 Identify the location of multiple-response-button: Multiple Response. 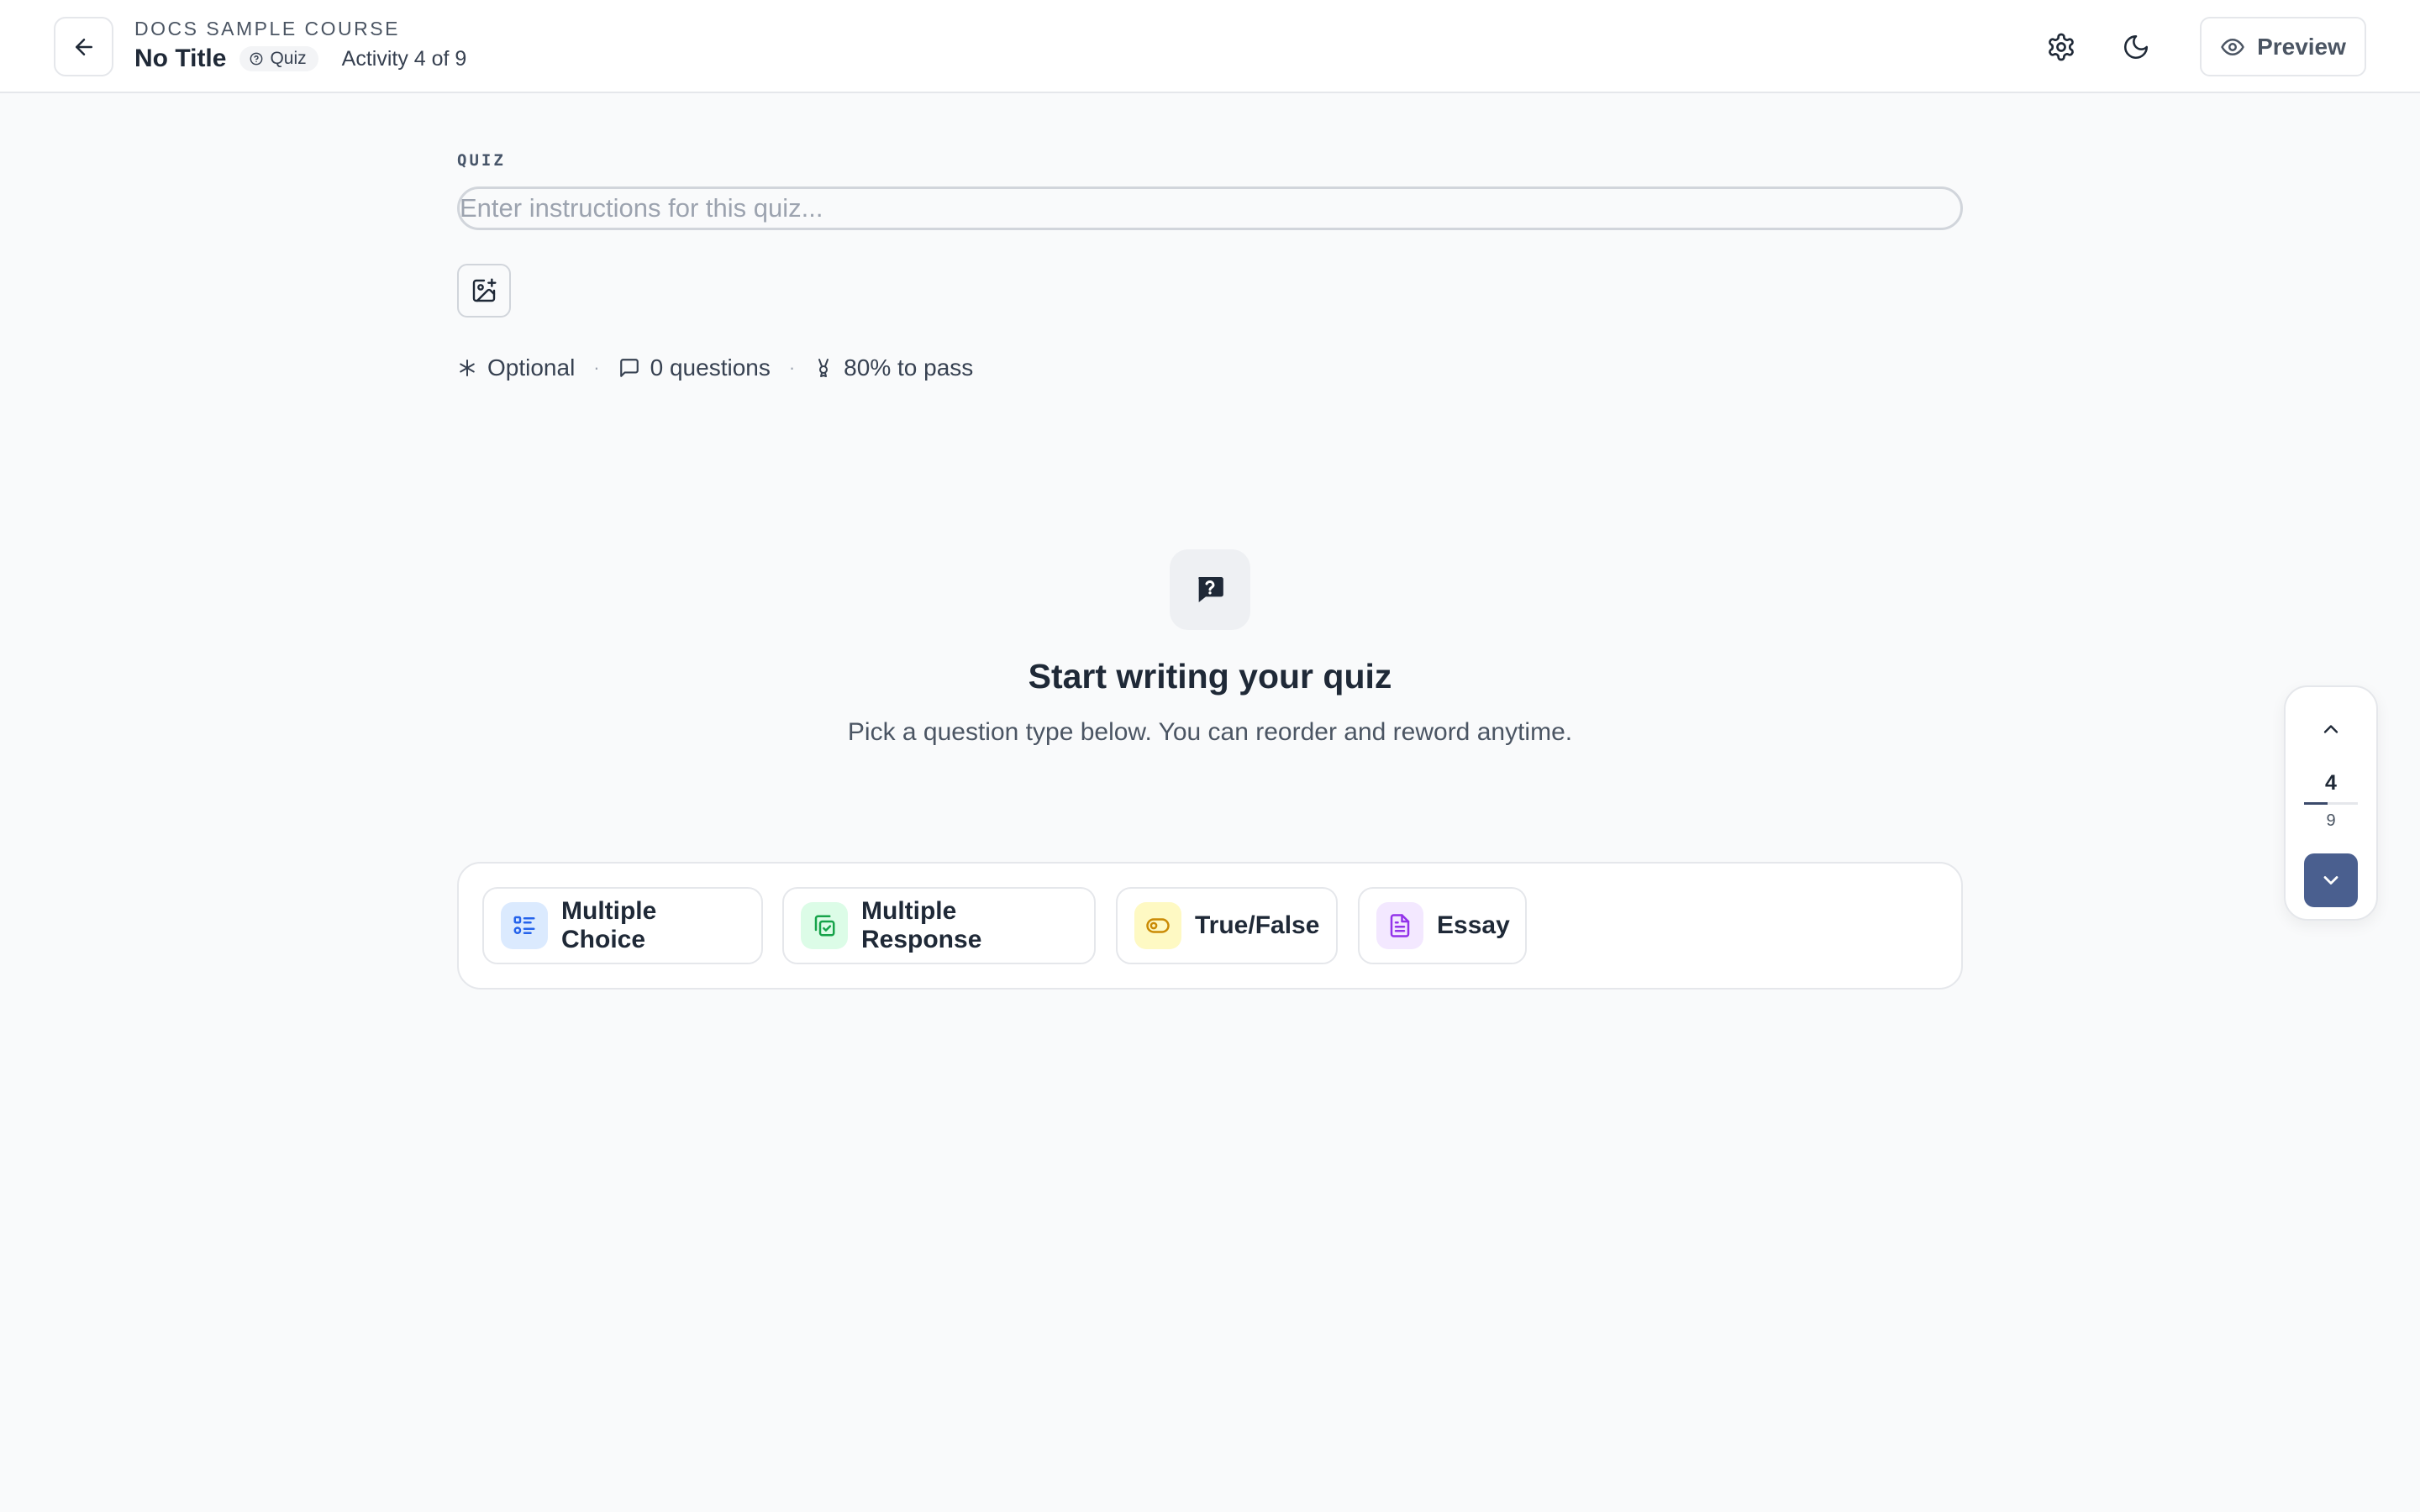
(939, 925).